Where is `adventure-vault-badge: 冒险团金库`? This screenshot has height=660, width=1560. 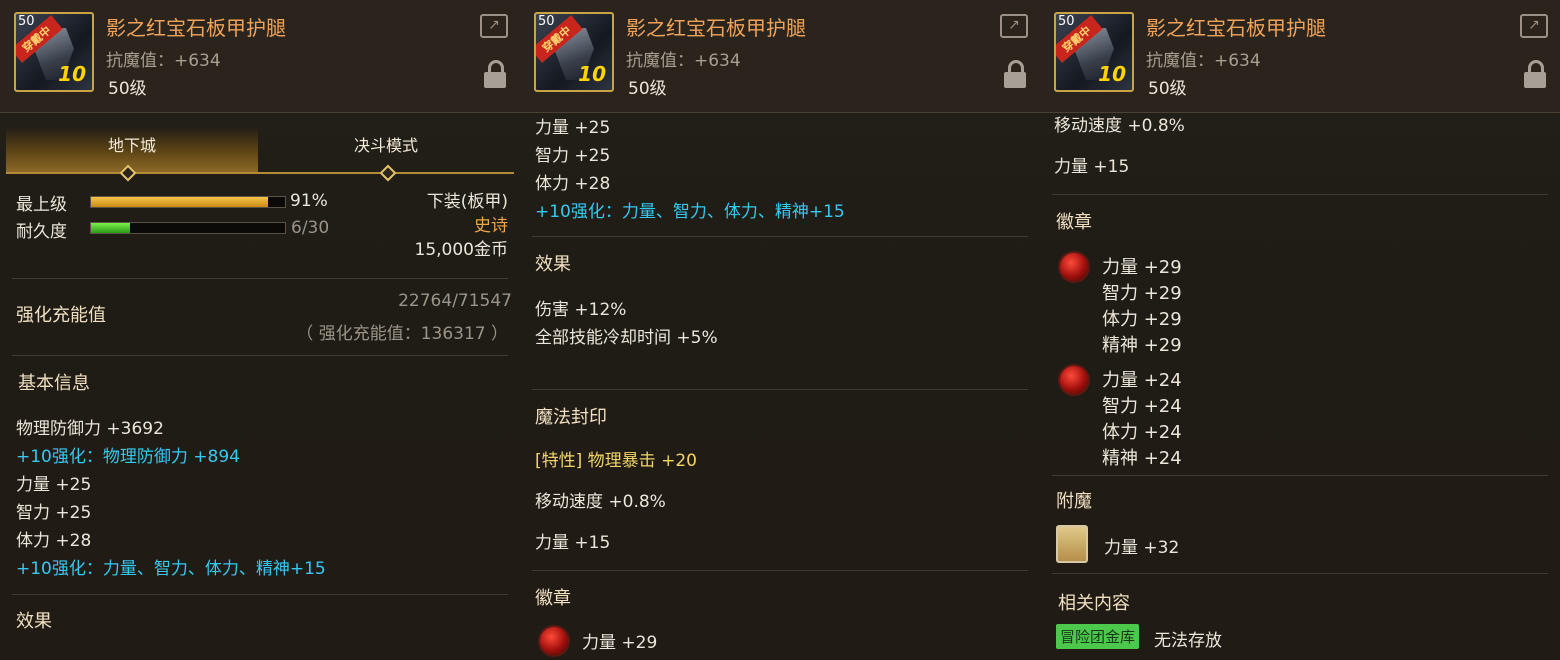 adventure-vault-badge: 冒险团金库 is located at coordinates (1098, 636).